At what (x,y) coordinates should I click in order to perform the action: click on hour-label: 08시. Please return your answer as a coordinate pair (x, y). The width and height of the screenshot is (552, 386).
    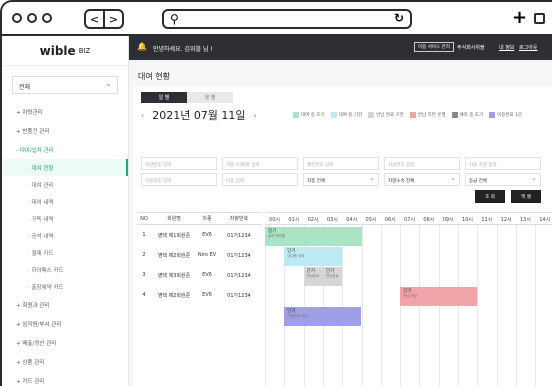
    Looking at the image, I should click on (429, 220).